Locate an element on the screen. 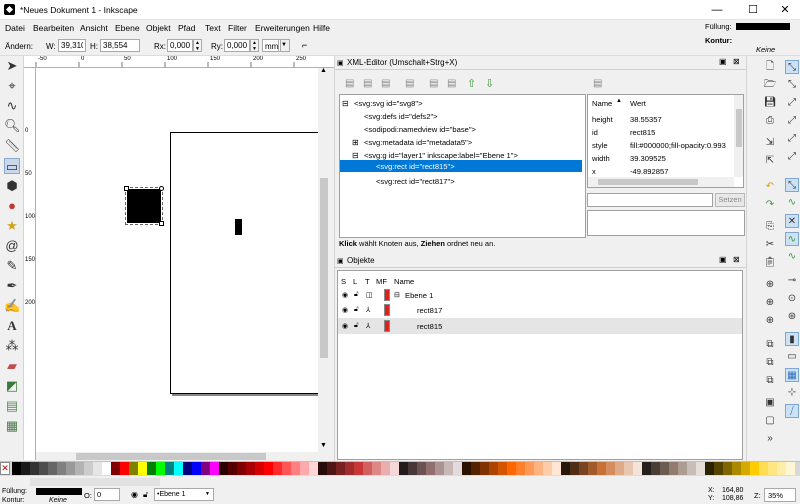 The height and width of the screenshot is (504, 800). attr-name: height is located at coordinates (602, 119).